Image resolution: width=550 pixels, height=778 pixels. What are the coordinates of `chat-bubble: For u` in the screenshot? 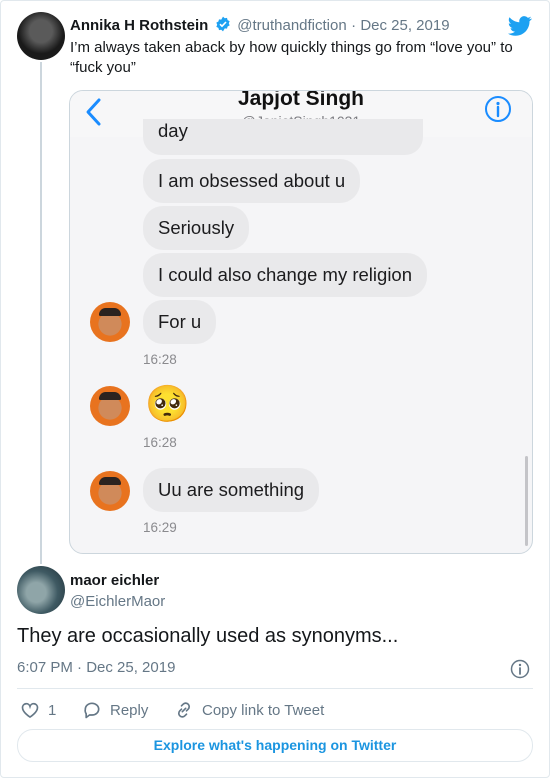 It's located at (180, 322).